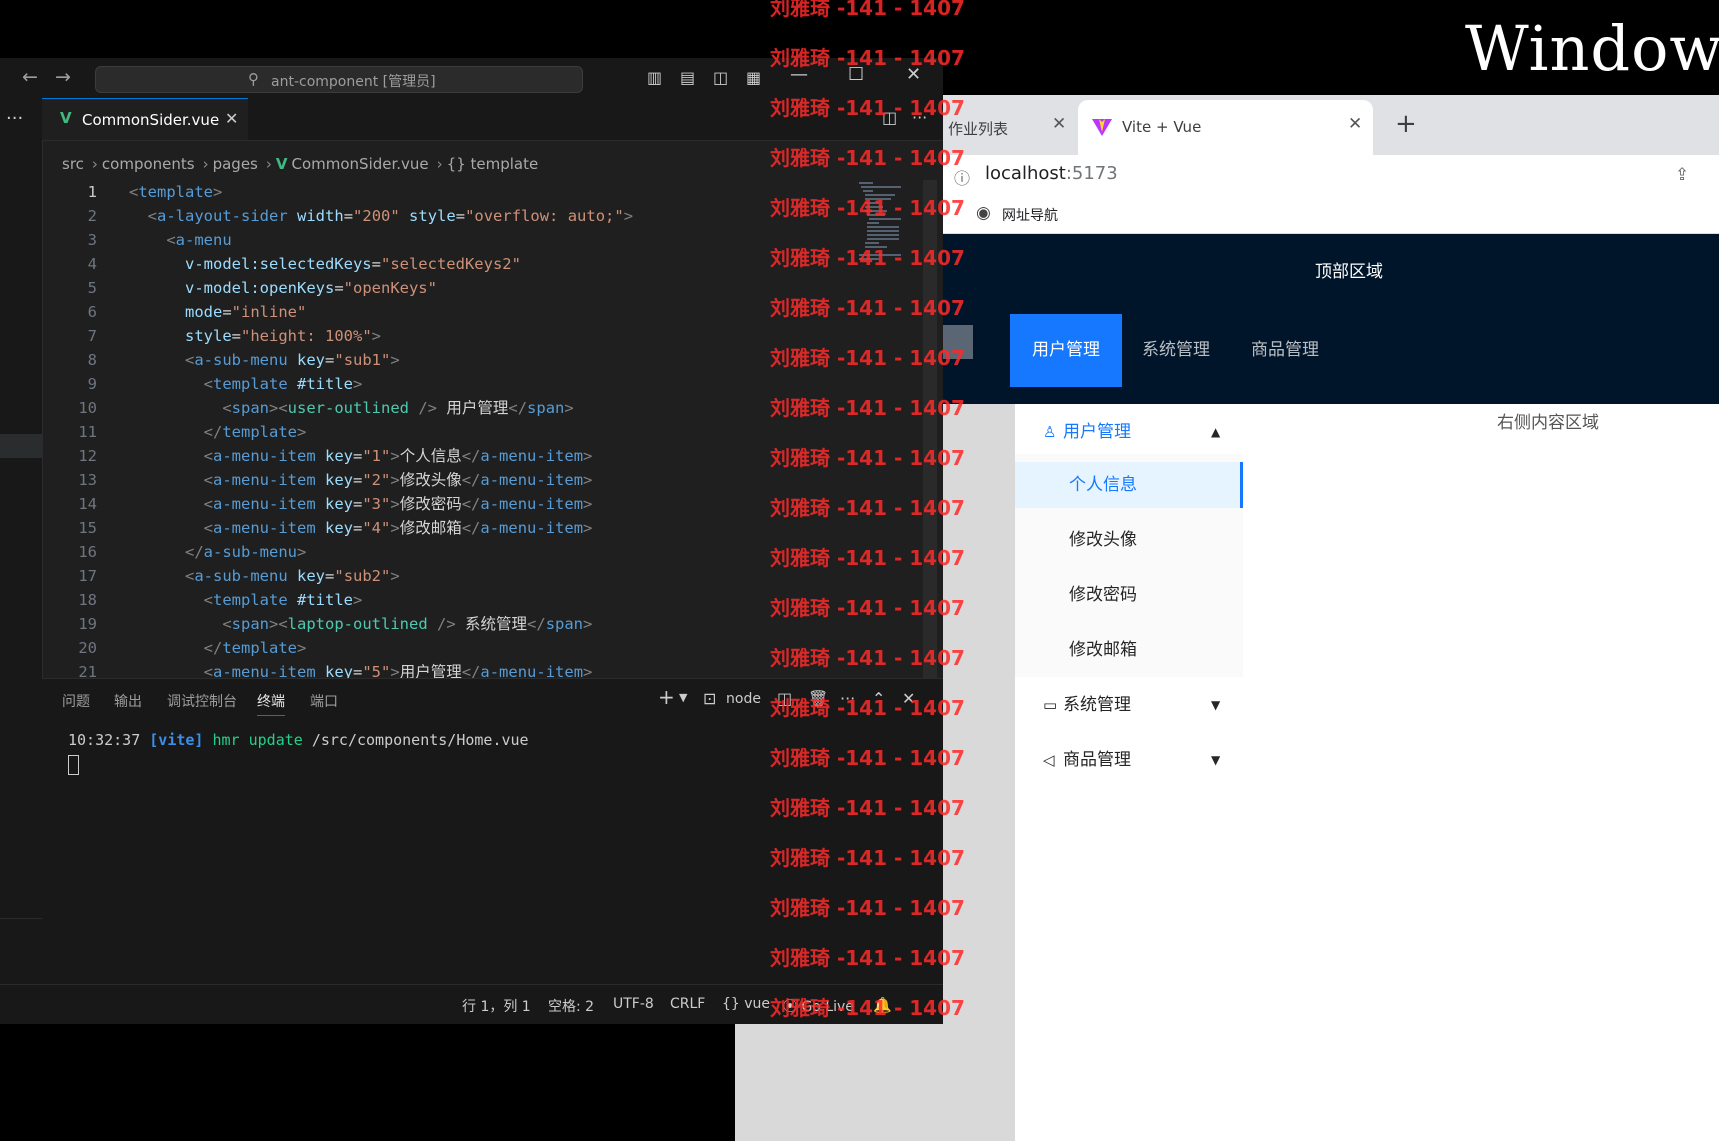 This screenshot has width=1719, height=1141. What do you see at coordinates (73, 164) in the screenshot?
I see `breadcrumb-item: src` at bounding box center [73, 164].